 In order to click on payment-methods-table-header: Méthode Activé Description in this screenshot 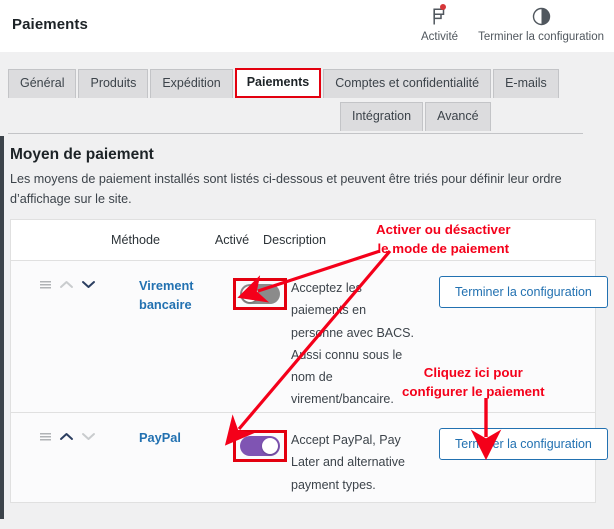, I will do `click(303, 240)`.